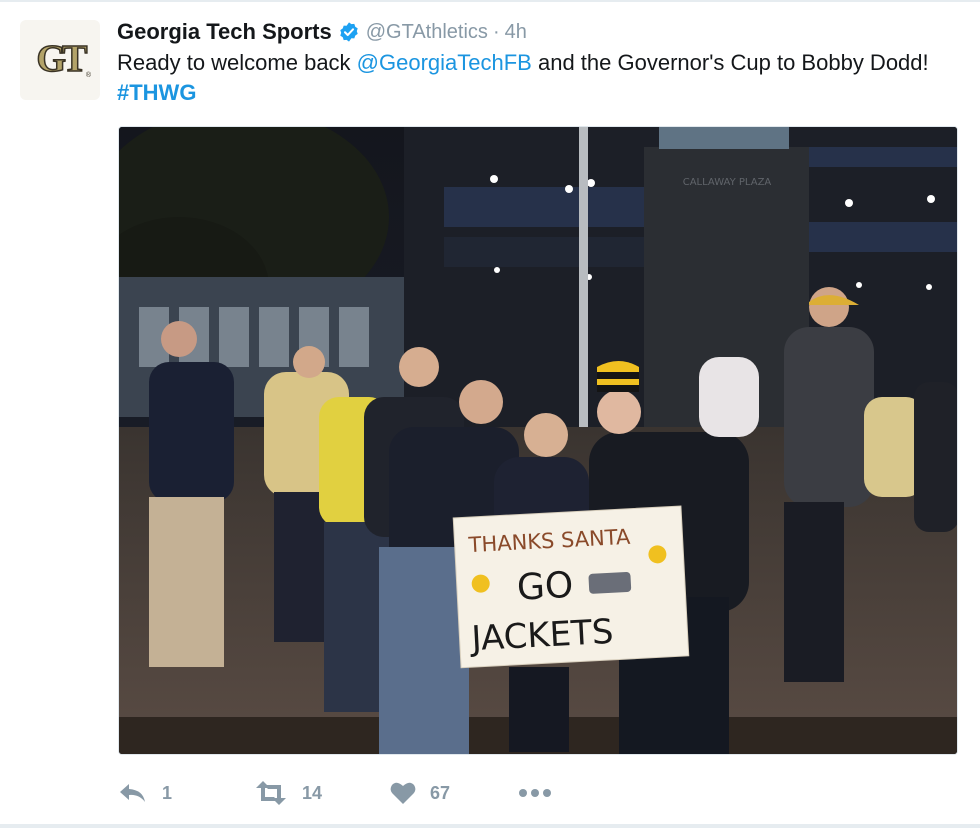 The image size is (980, 828). Describe the element at coordinates (271, 793) in the screenshot. I see `retweet-icon` at that location.